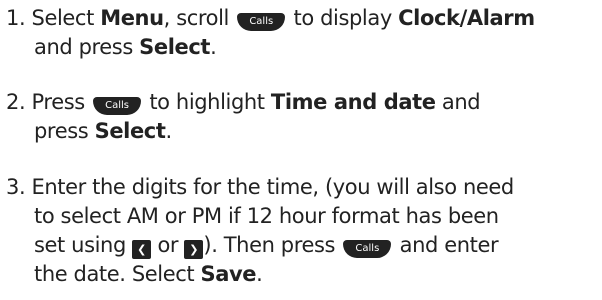 Image resolution: width=602 pixels, height=300 pixels. Describe the element at coordinates (148, 274) in the screenshot. I see `step-3-line-4: the date. Select Save.` at that location.